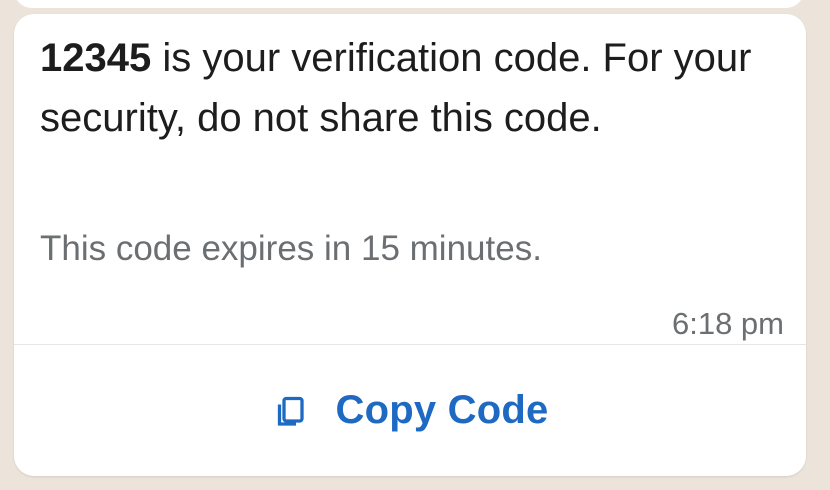 Image resolution: width=830 pixels, height=490 pixels. I want to click on copy-icon, so click(290, 412).